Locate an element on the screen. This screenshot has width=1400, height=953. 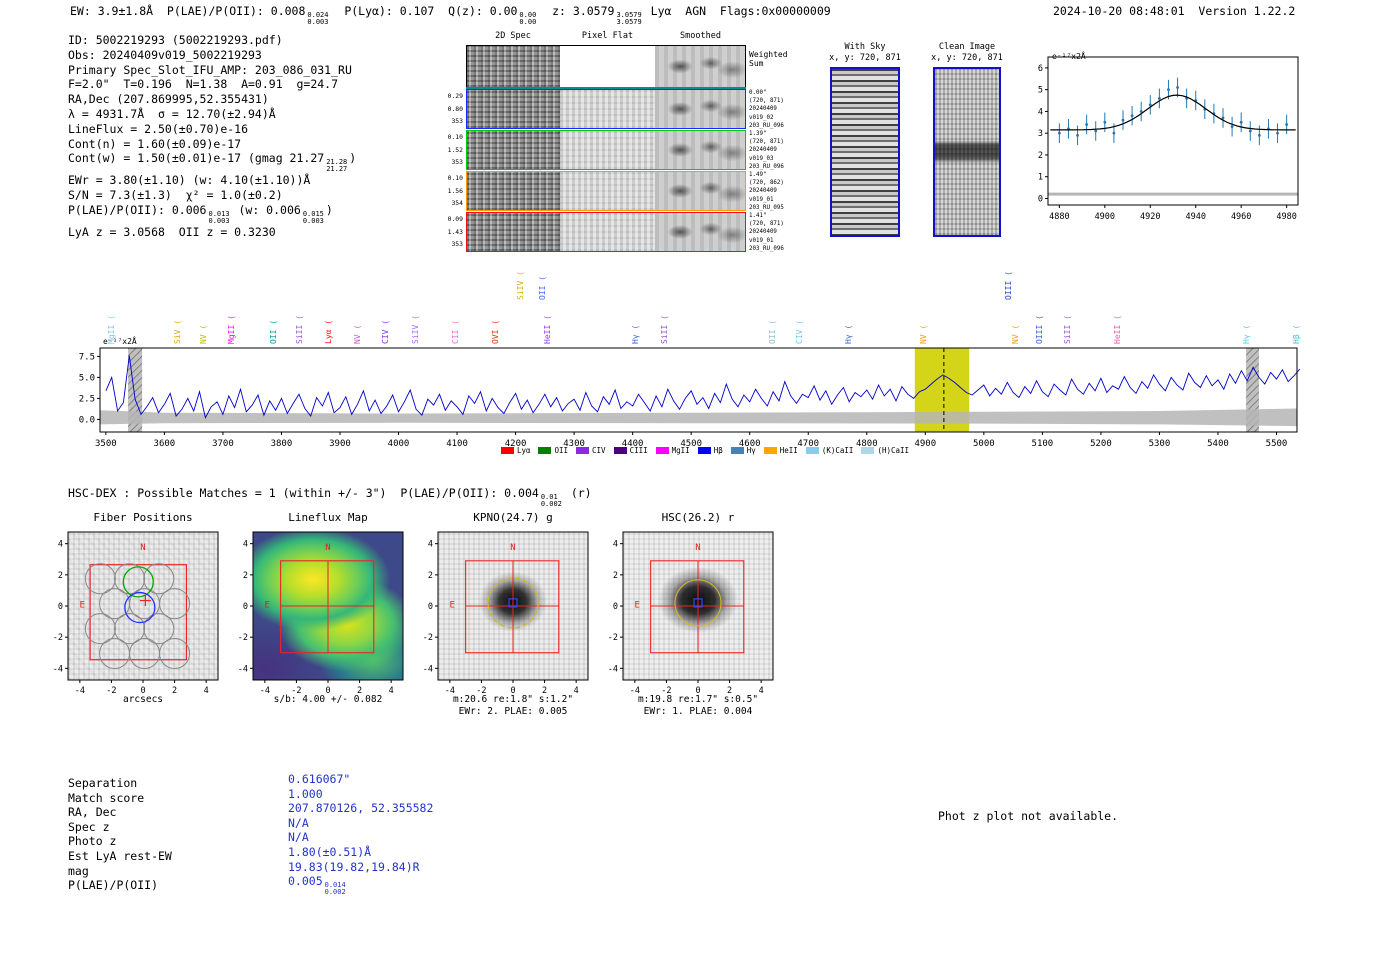
header-timestamp: 2024-10-20 08:48:01 Version 1.22.2 is located at coordinates (1174, 11).